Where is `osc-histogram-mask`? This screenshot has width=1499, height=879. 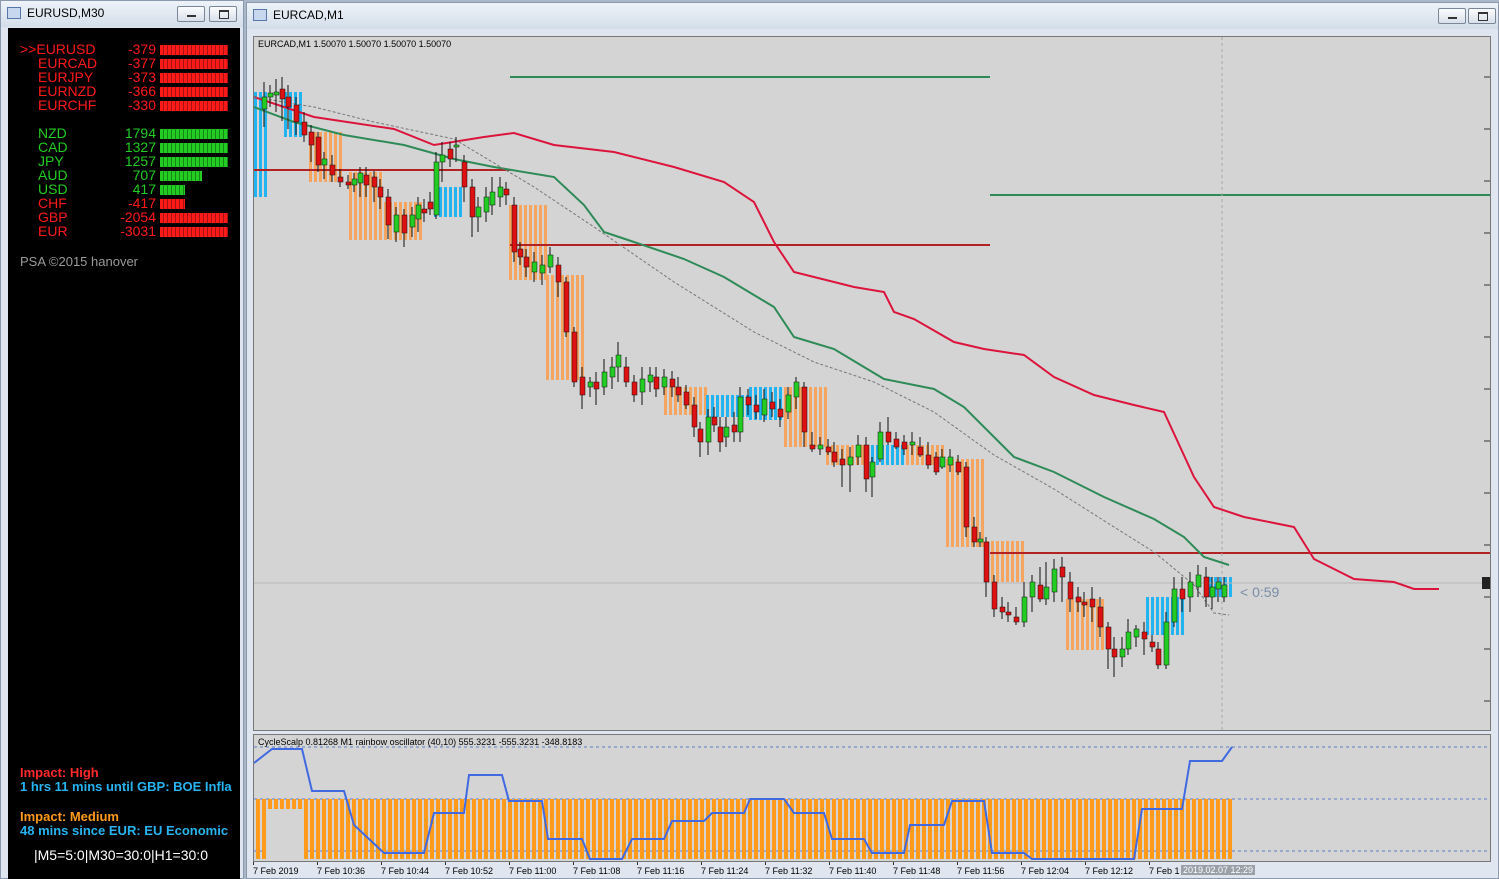 osc-histogram-mask is located at coordinates (285, 835).